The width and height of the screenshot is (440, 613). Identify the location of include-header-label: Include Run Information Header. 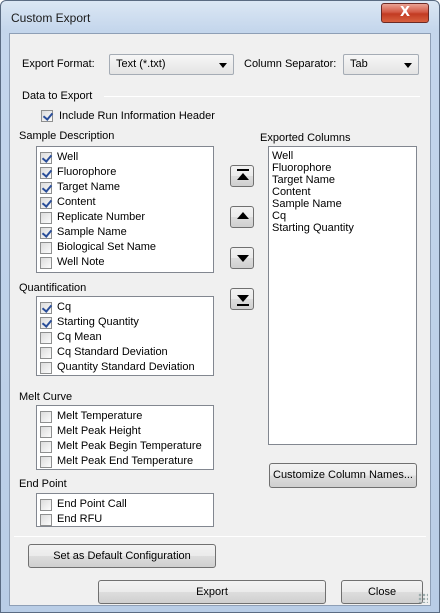
(137, 116).